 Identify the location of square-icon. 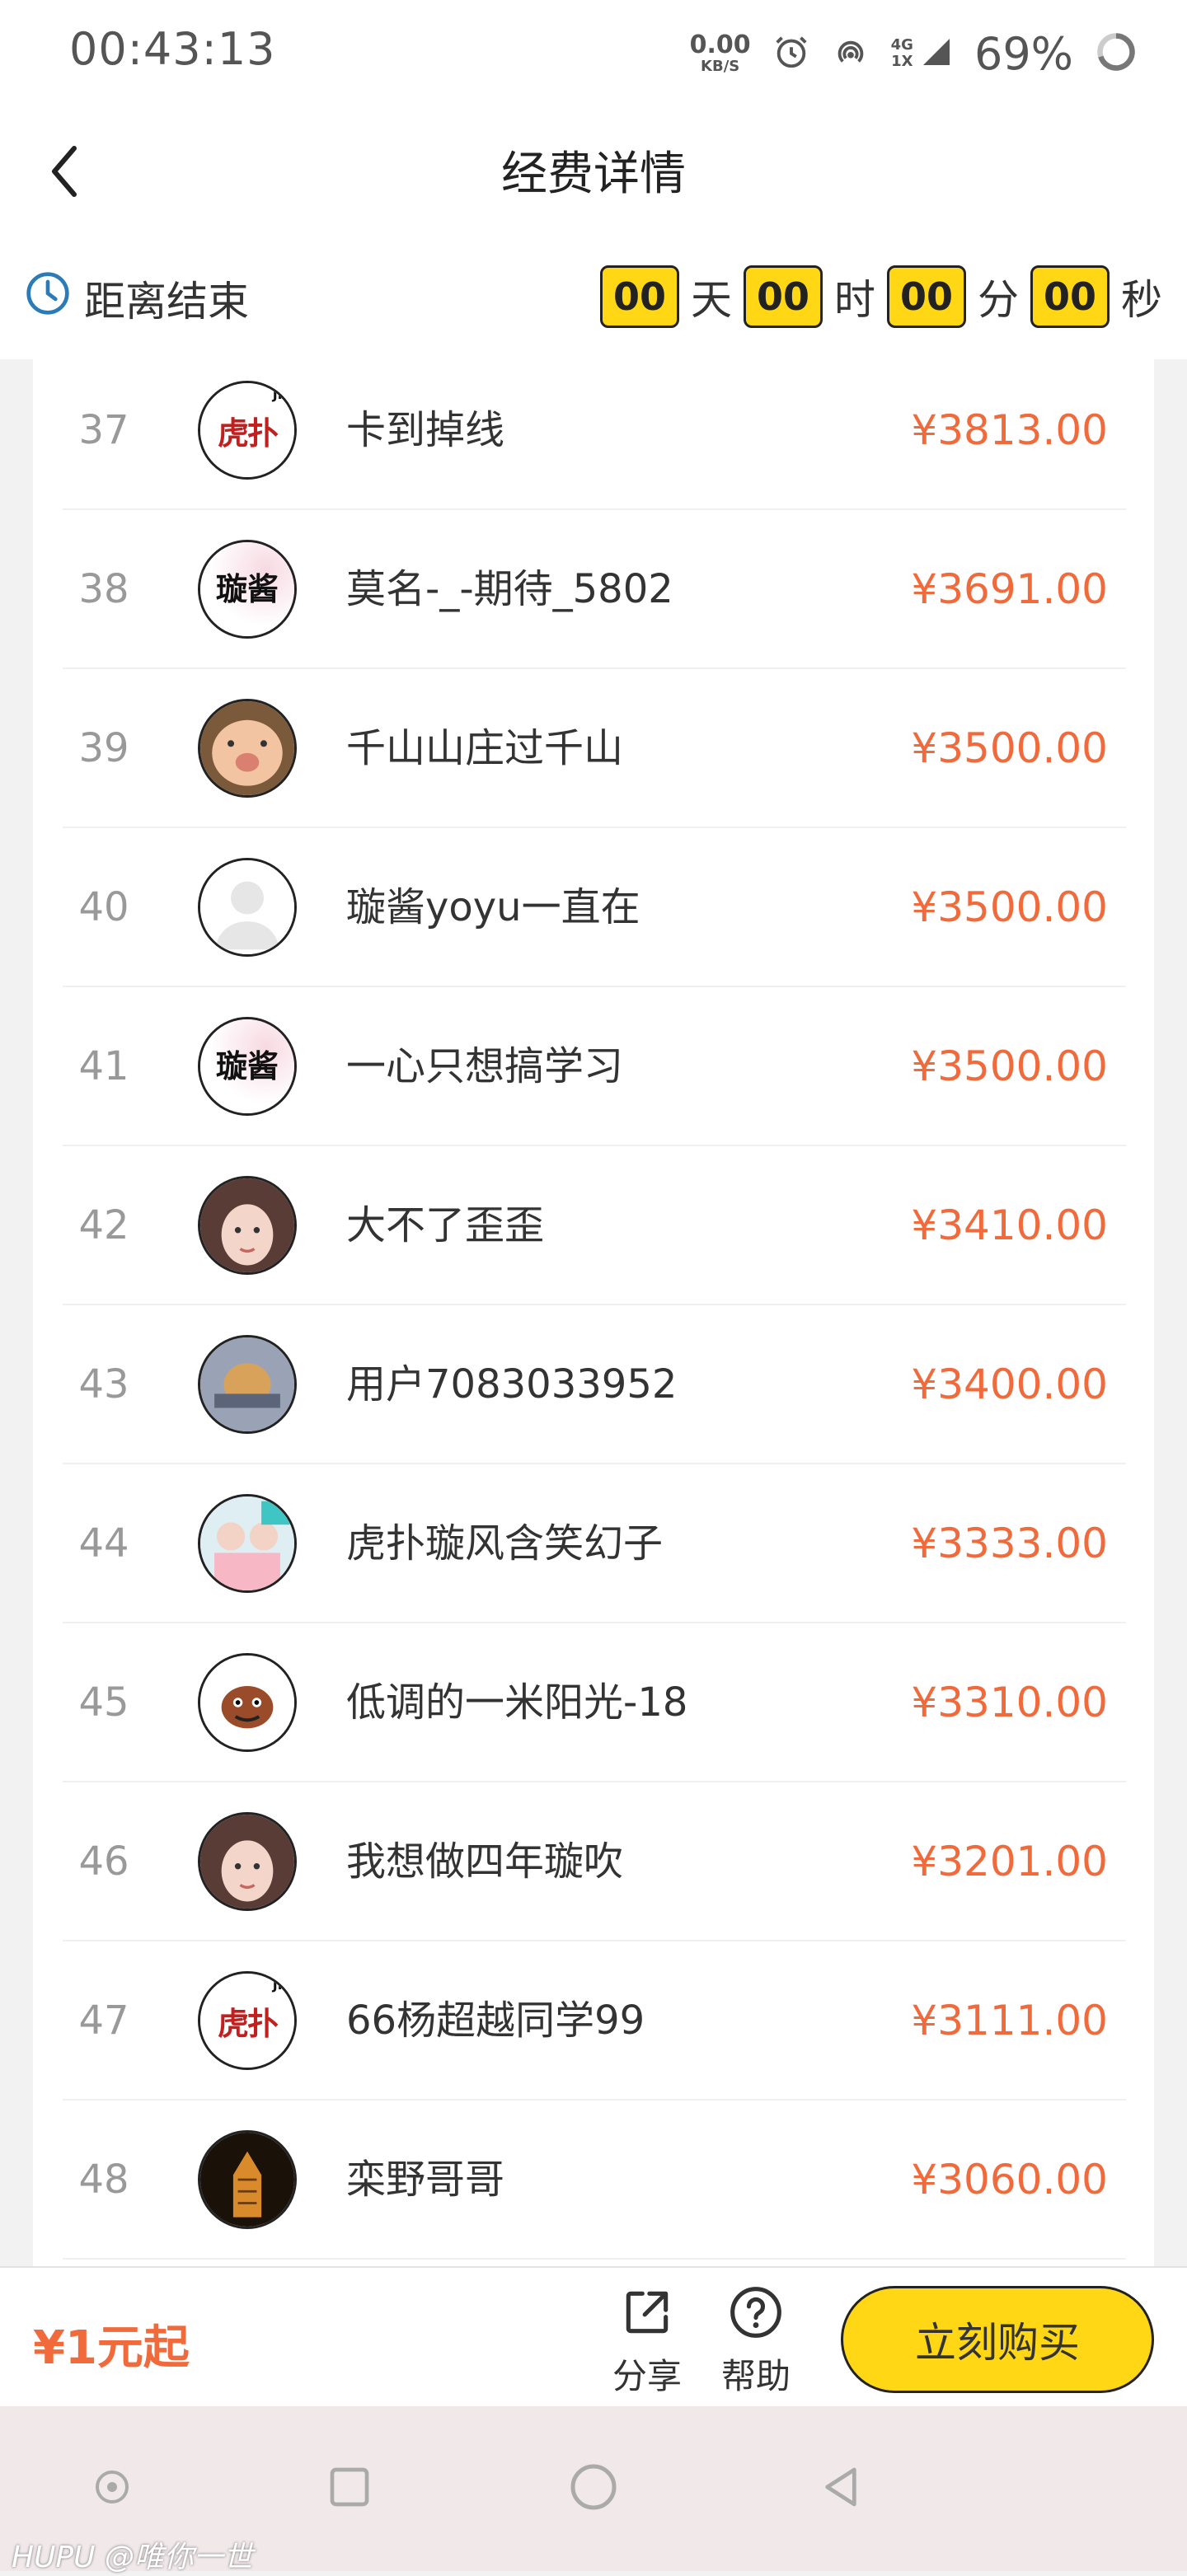
(349, 2488).